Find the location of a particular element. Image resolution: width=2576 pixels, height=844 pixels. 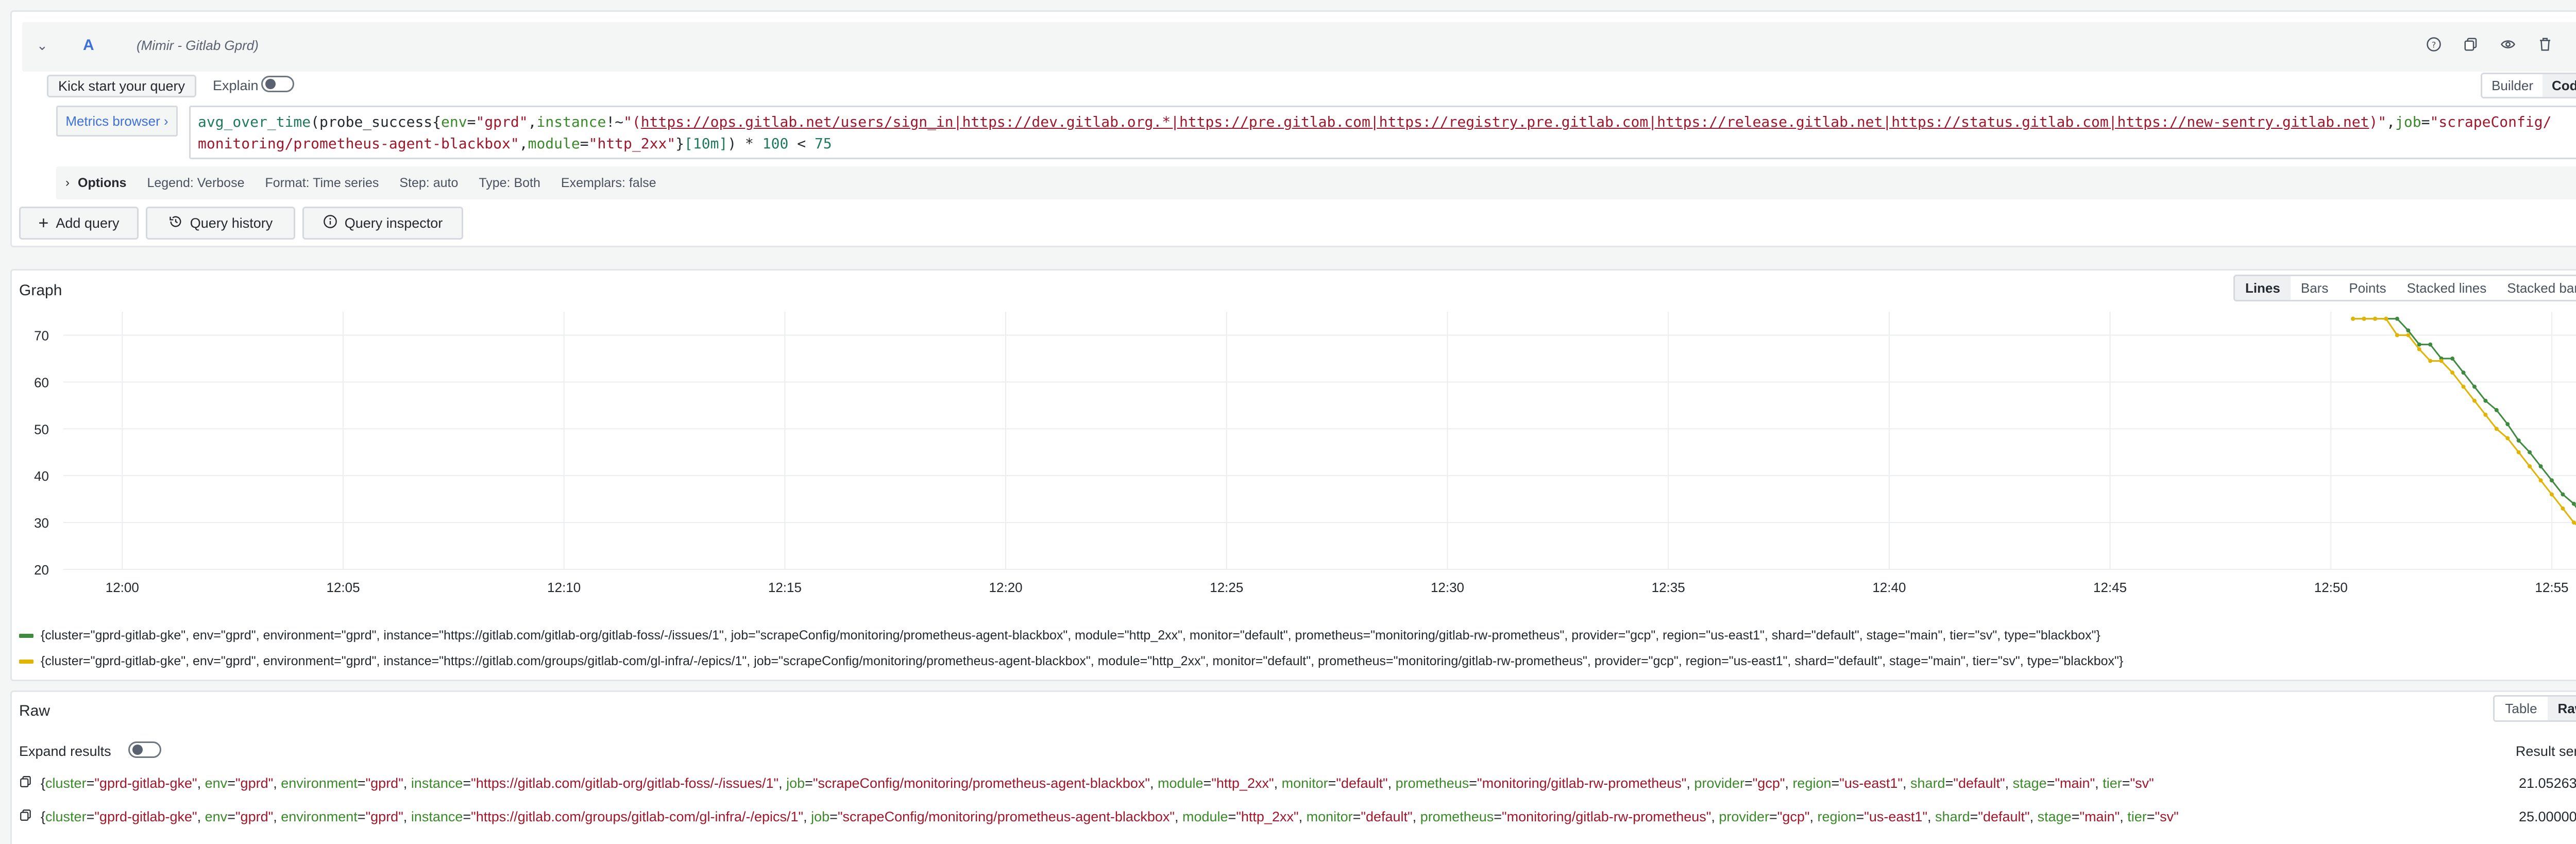

raw-view-switch: Table Raw is located at coordinates (2534, 708).